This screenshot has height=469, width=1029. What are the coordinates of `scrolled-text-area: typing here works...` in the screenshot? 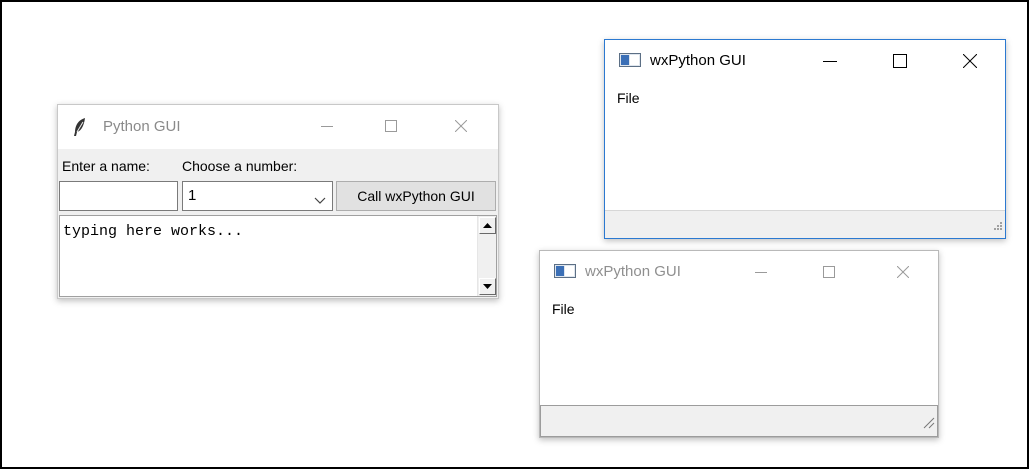 It's located at (278, 256).